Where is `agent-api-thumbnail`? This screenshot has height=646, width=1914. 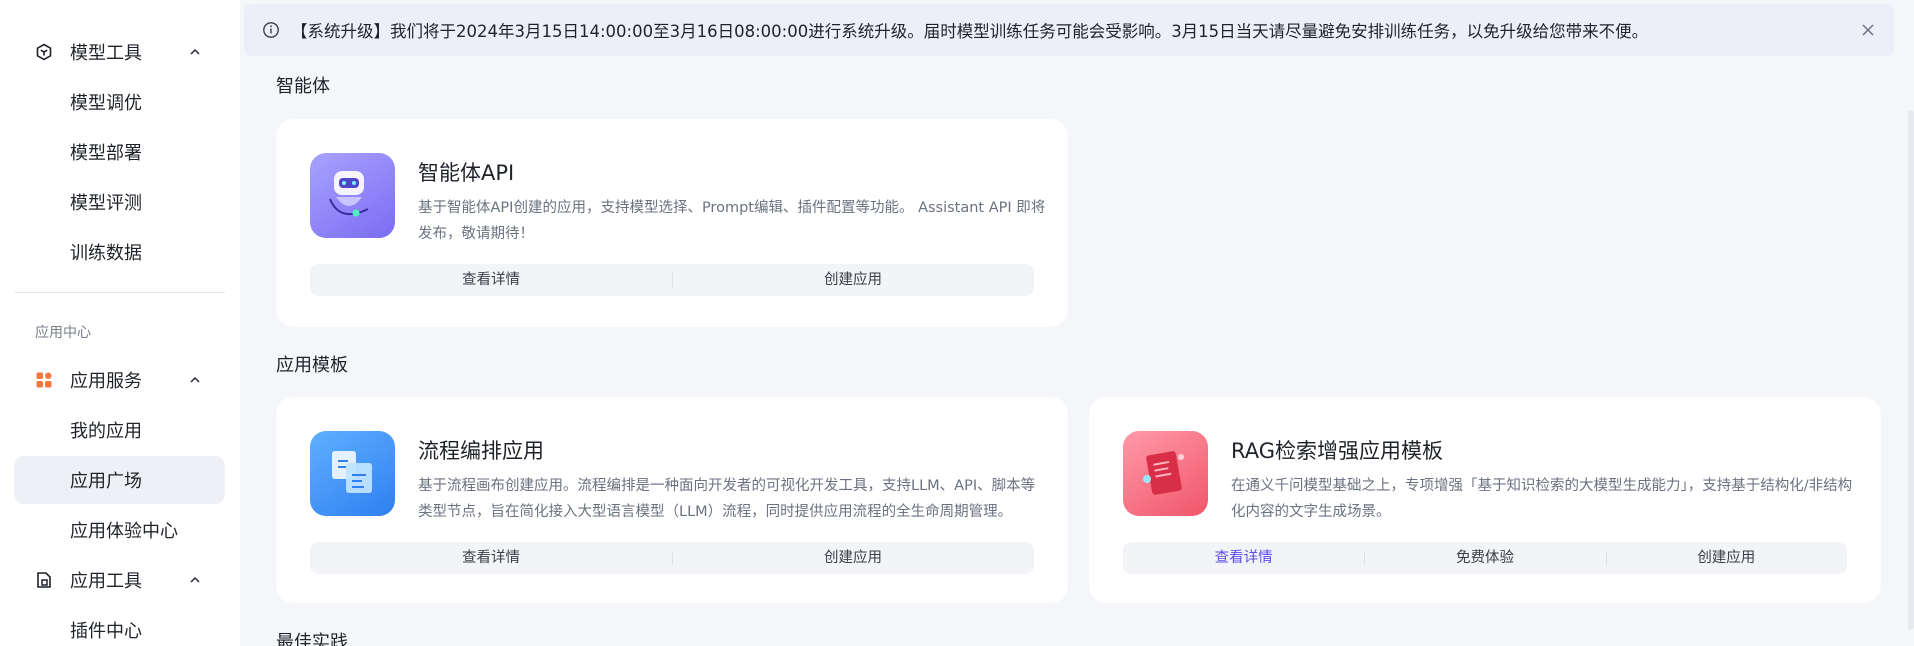 agent-api-thumbnail is located at coordinates (352, 195).